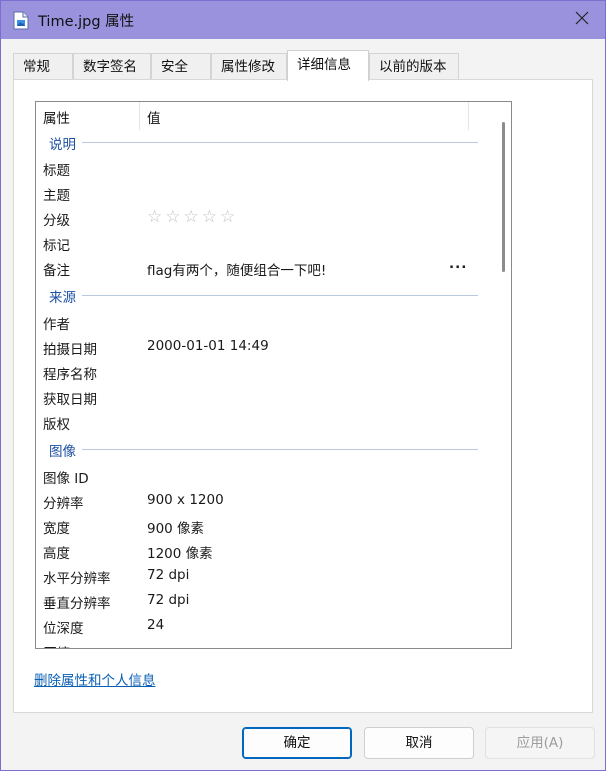 The width and height of the screenshot is (606, 771). I want to click on tab-previous-versions: 以前的版本, so click(414, 66).